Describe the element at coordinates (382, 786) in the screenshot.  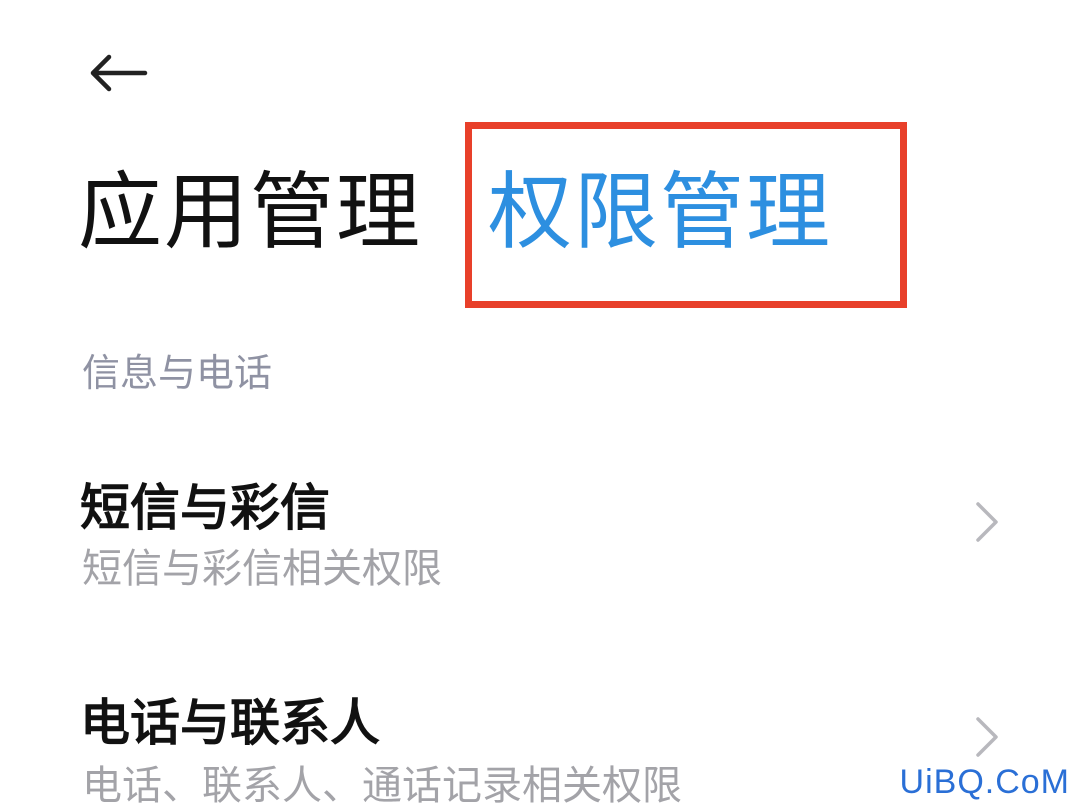
I see `list-item-subtitle: 电话、联系人、通话记录相关权限` at that location.